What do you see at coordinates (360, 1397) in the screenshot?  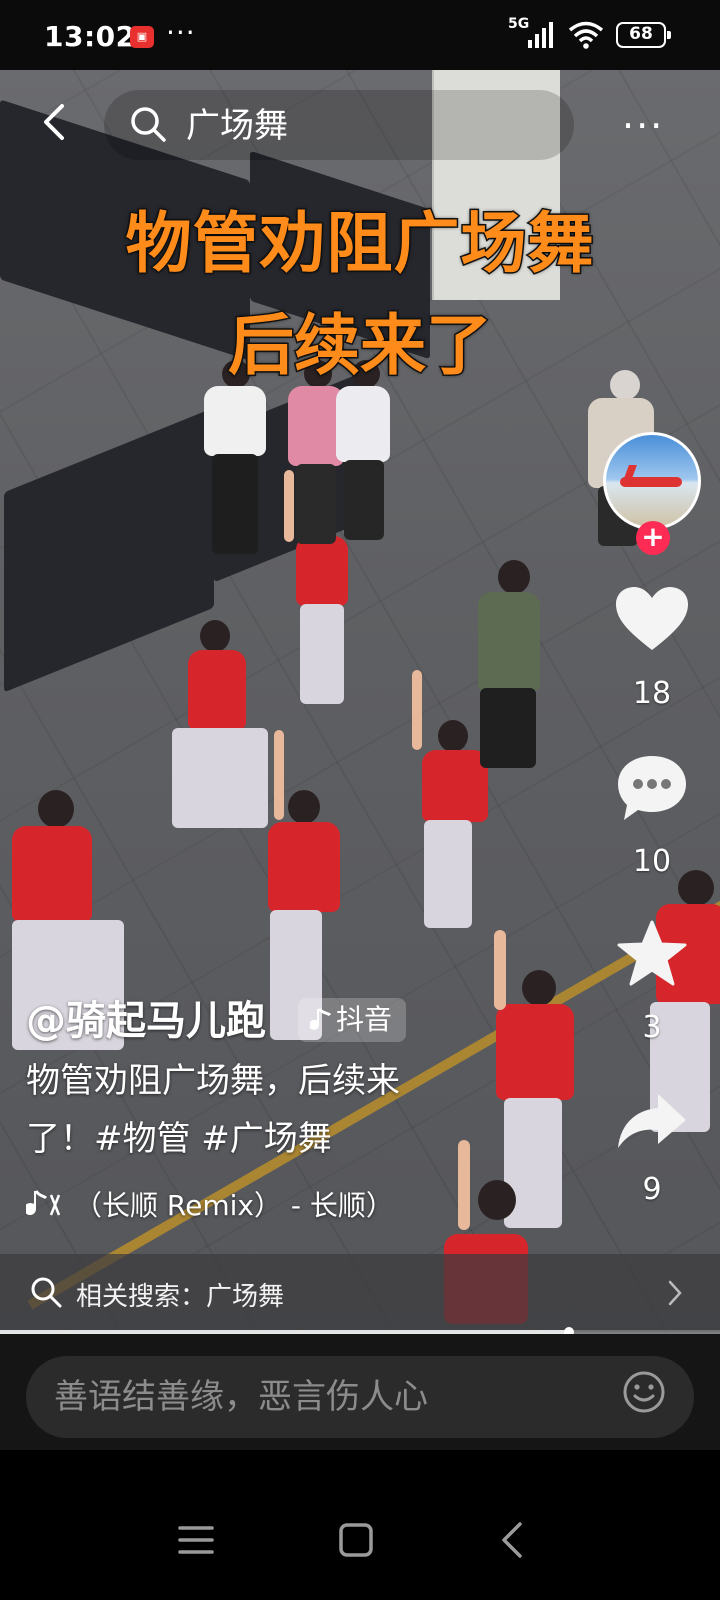 I see `comment-input` at bounding box center [360, 1397].